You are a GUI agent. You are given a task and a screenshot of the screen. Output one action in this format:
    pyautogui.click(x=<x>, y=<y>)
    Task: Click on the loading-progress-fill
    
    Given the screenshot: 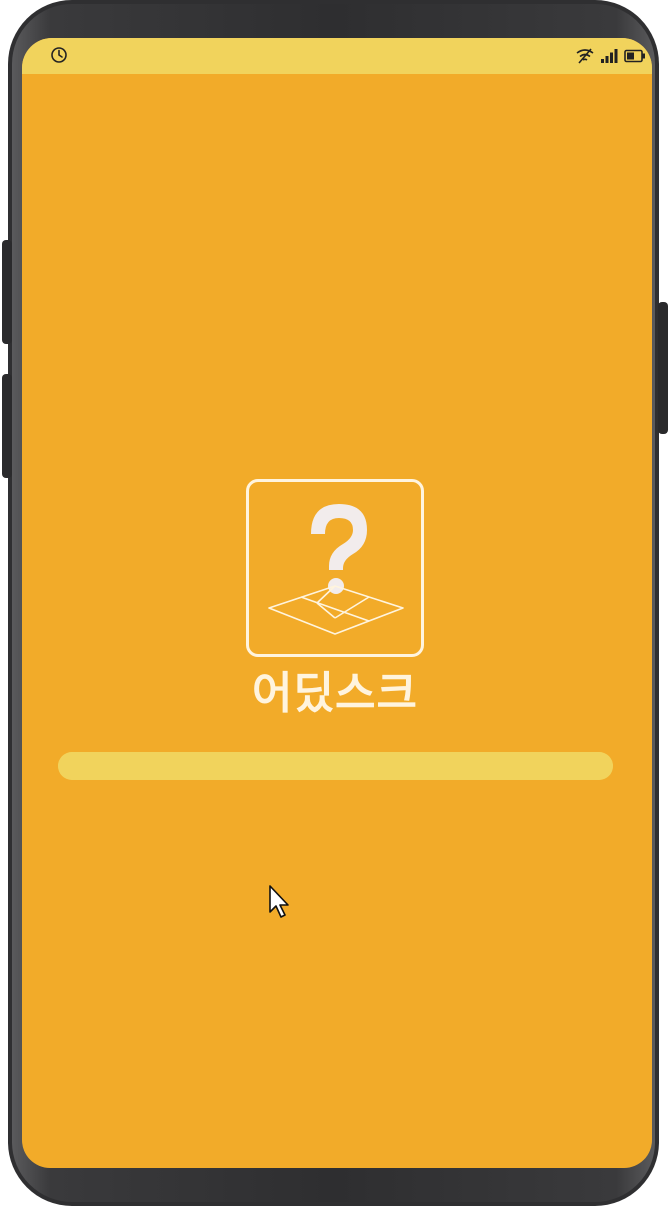 What is the action you would take?
    pyautogui.click(x=335, y=766)
    